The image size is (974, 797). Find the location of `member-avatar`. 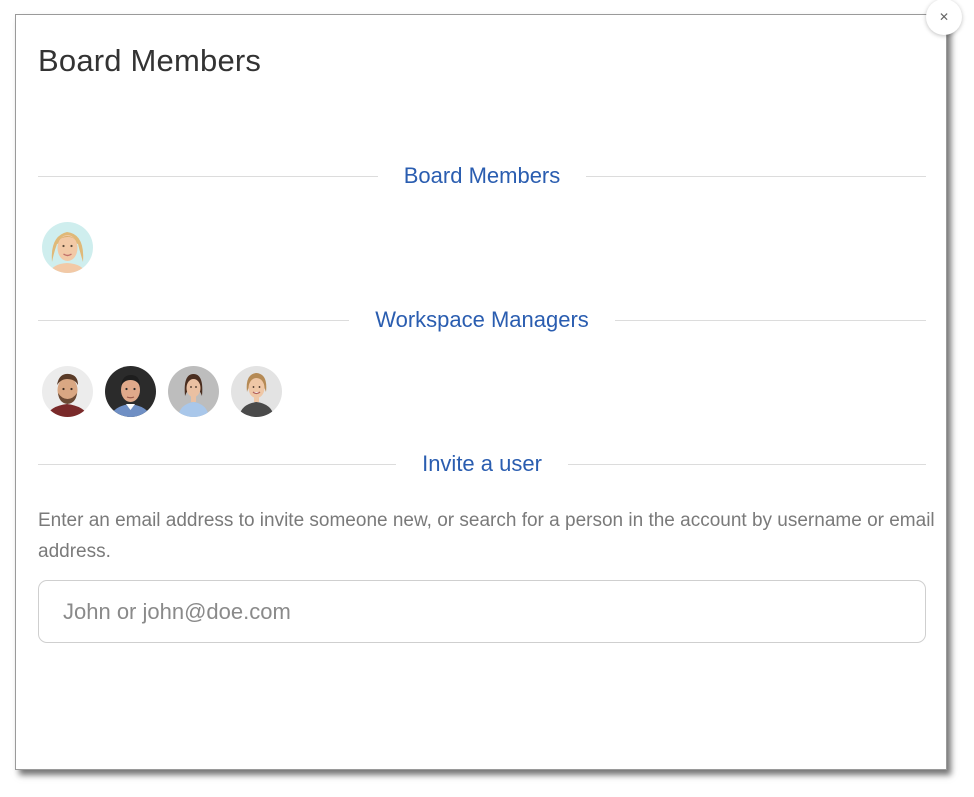

member-avatar is located at coordinates (67, 247).